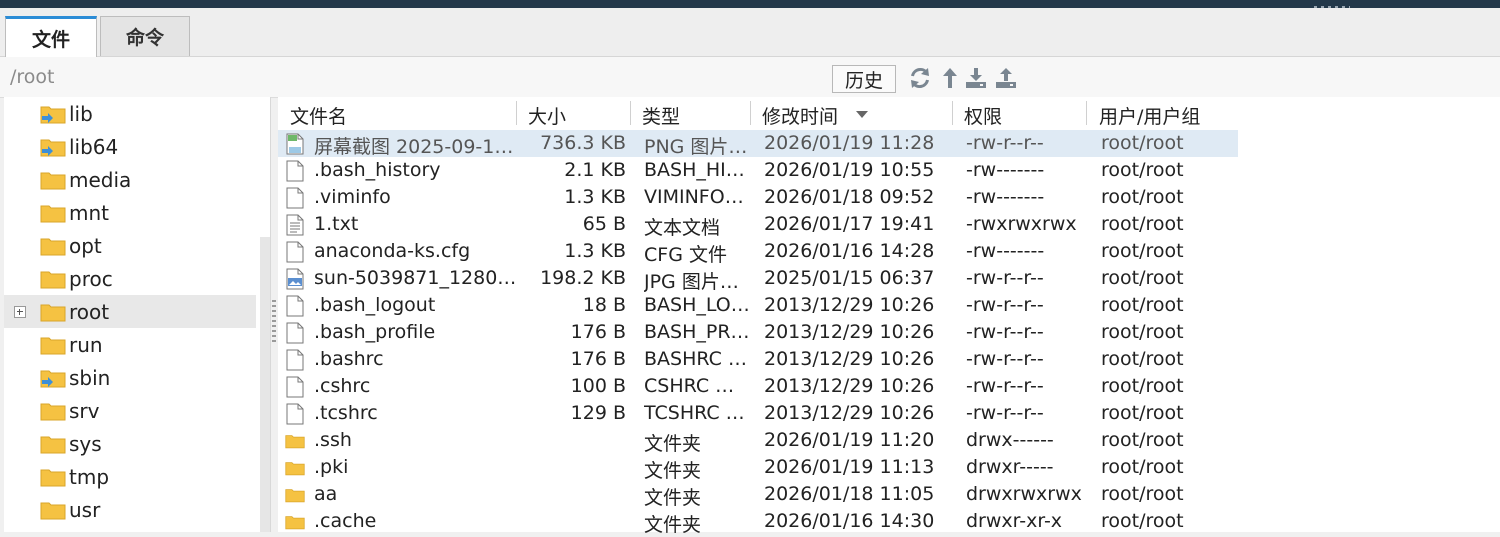  I want to click on file-permissions: -rw-------, so click(1005, 197).